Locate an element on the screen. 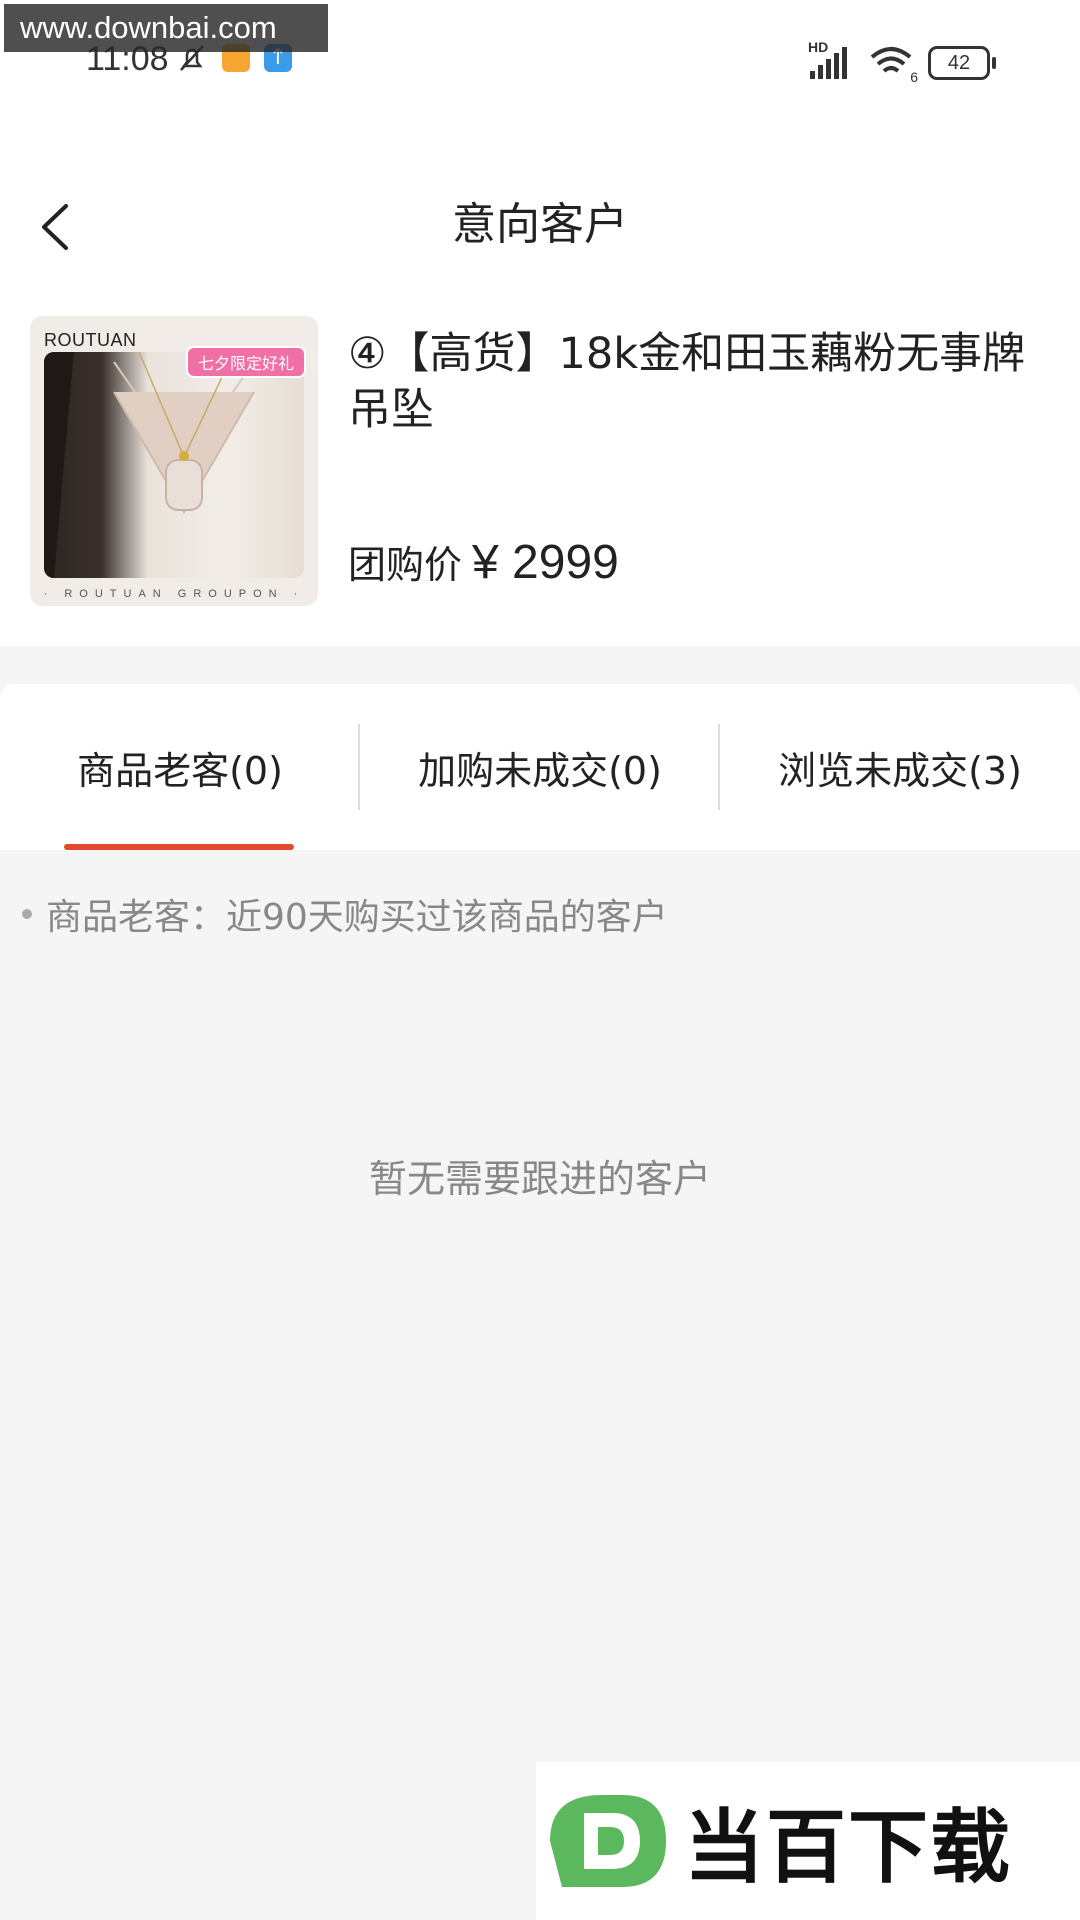 This screenshot has height=1920, width=1080. tab-cart-not-purchased: 加购未成交(0) is located at coordinates (540, 767).